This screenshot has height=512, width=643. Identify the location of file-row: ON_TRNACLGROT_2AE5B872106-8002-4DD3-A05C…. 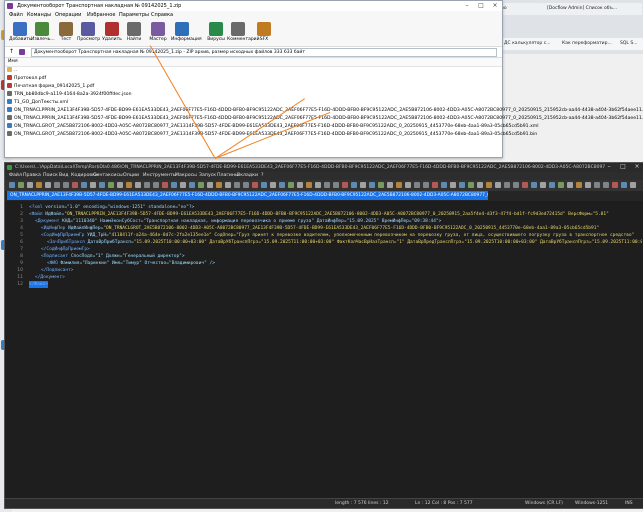
(273, 126).